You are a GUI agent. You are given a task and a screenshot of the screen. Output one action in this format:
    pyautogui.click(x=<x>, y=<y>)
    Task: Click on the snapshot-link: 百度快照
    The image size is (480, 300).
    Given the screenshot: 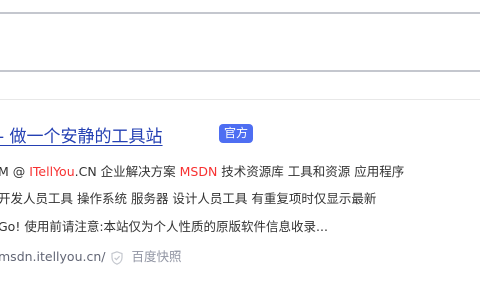 What is the action you would take?
    pyautogui.click(x=156, y=256)
    